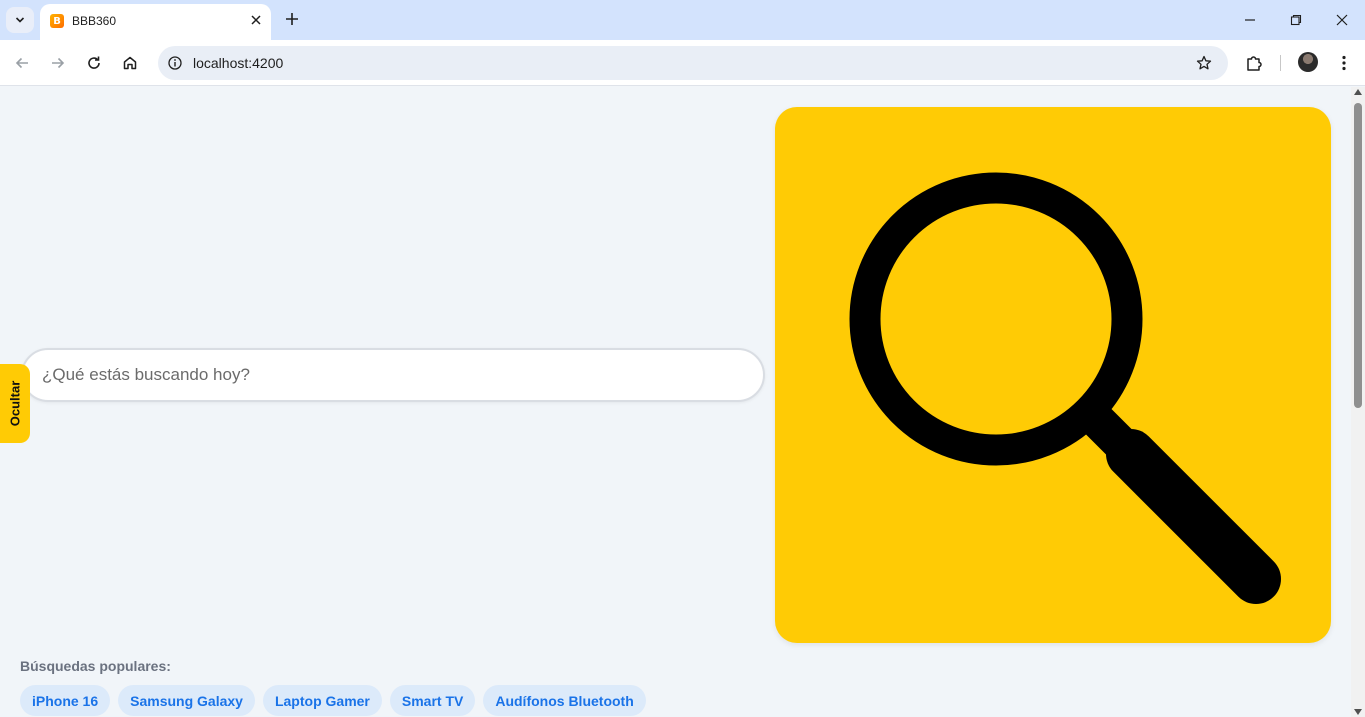  I want to click on profile-avatar, so click(1308, 62).